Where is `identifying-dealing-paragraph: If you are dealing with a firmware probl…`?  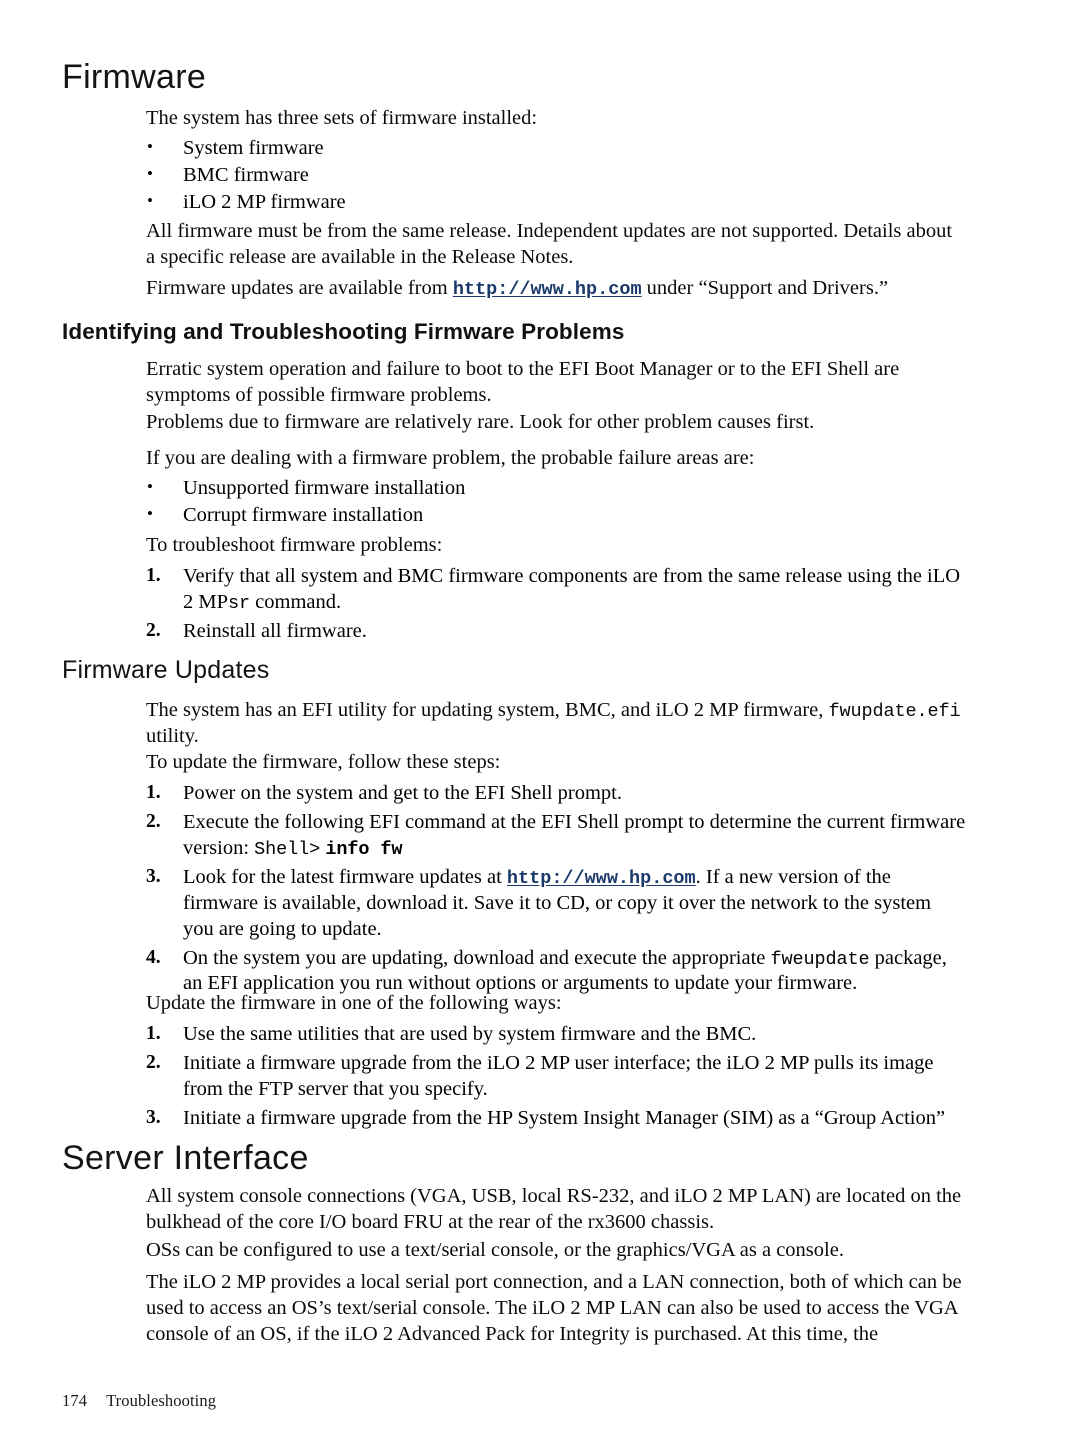 identifying-dealing-paragraph: If you are dealing with a firmware probl… is located at coordinates (556, 459).